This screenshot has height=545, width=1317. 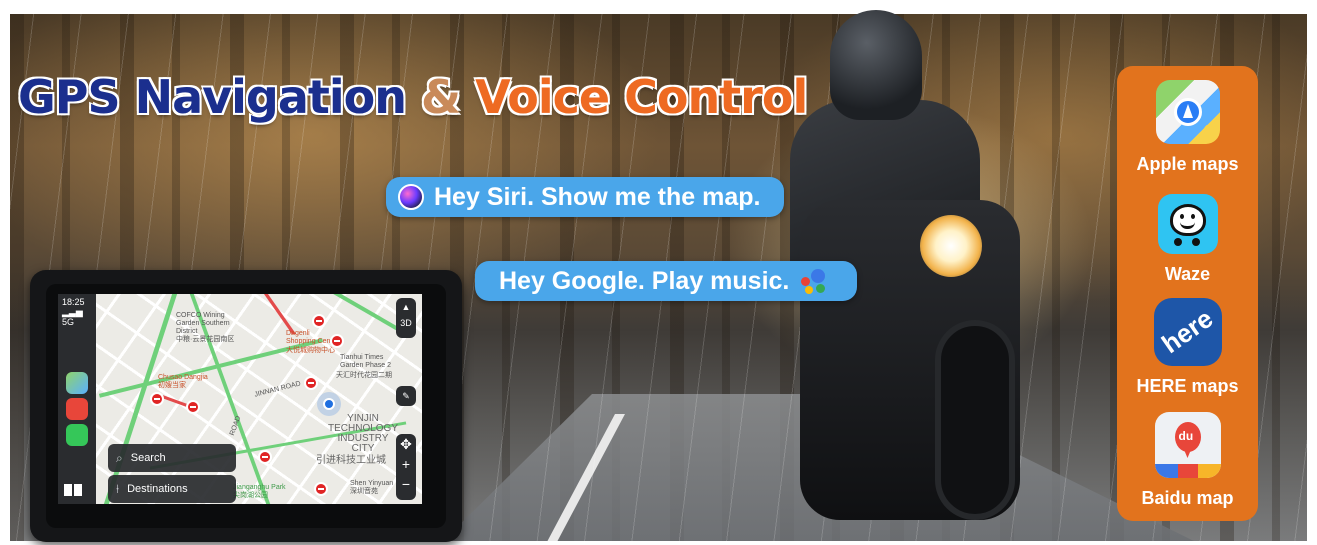 I want to click on rider-helmet, so click(x=876, y=65).